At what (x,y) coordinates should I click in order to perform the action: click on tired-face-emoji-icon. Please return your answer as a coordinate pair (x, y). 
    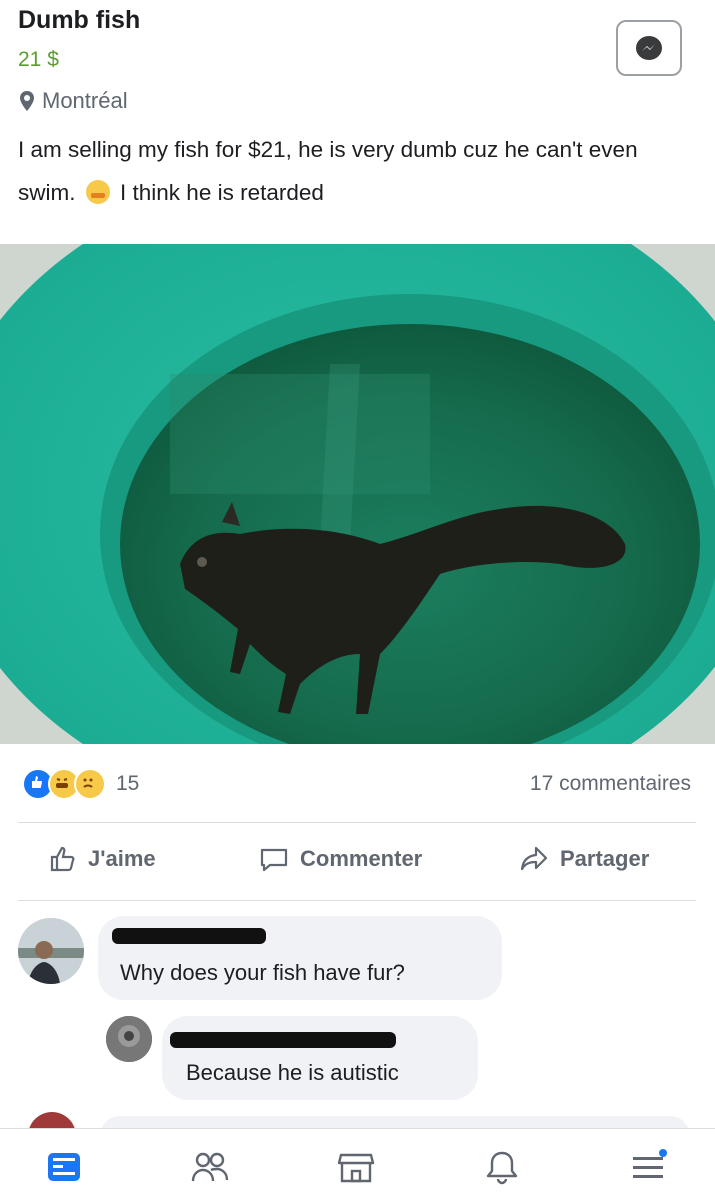
    Looking at the image, I should click on (97, 192).